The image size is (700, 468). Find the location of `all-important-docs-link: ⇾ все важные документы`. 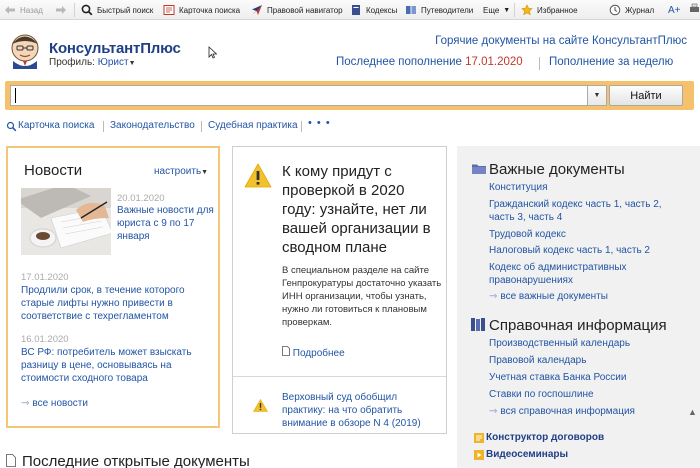

all-important-docs-link: ⇾ все важные документы is located at coordinates (548, 296).